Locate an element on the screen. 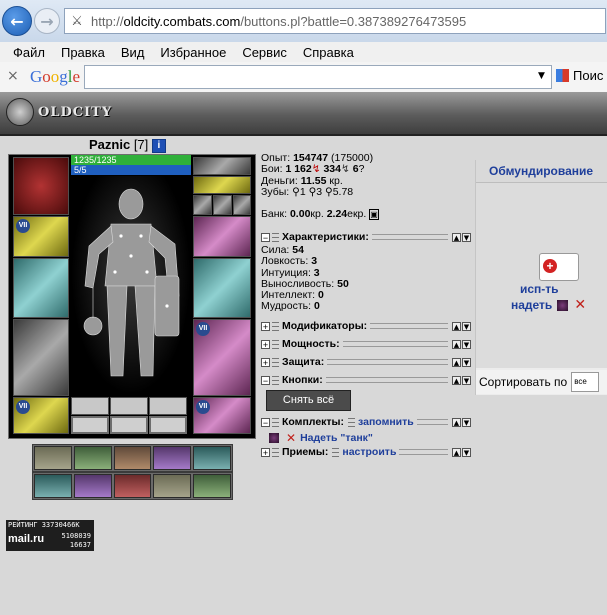 The height and width of the screenshot is (615, 607). amulet-slot is located at coordinates (222, 185).